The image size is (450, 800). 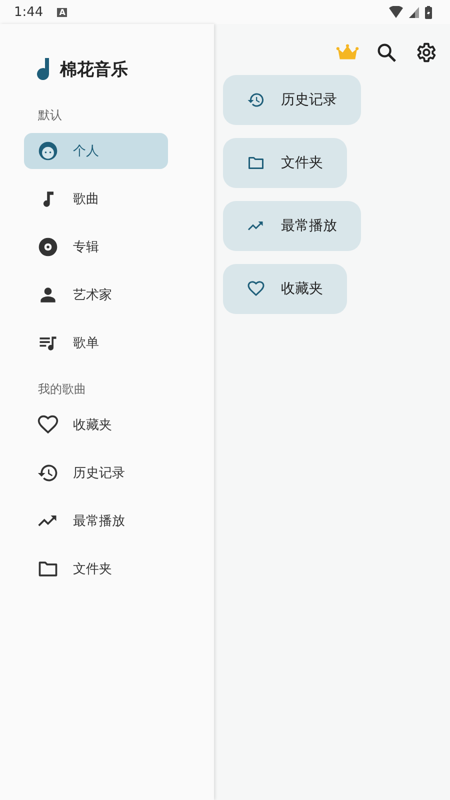 What do you see at coordinates (48, 151) in the screenshot?
I see `face-icon` at bounding box center [48, 151].